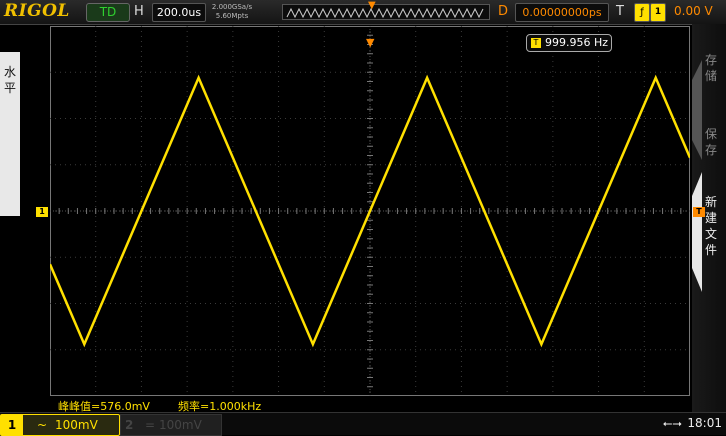 This screenshot has width=726, height=436. I want to click on ch2-coupling: =, so click(150, 425).